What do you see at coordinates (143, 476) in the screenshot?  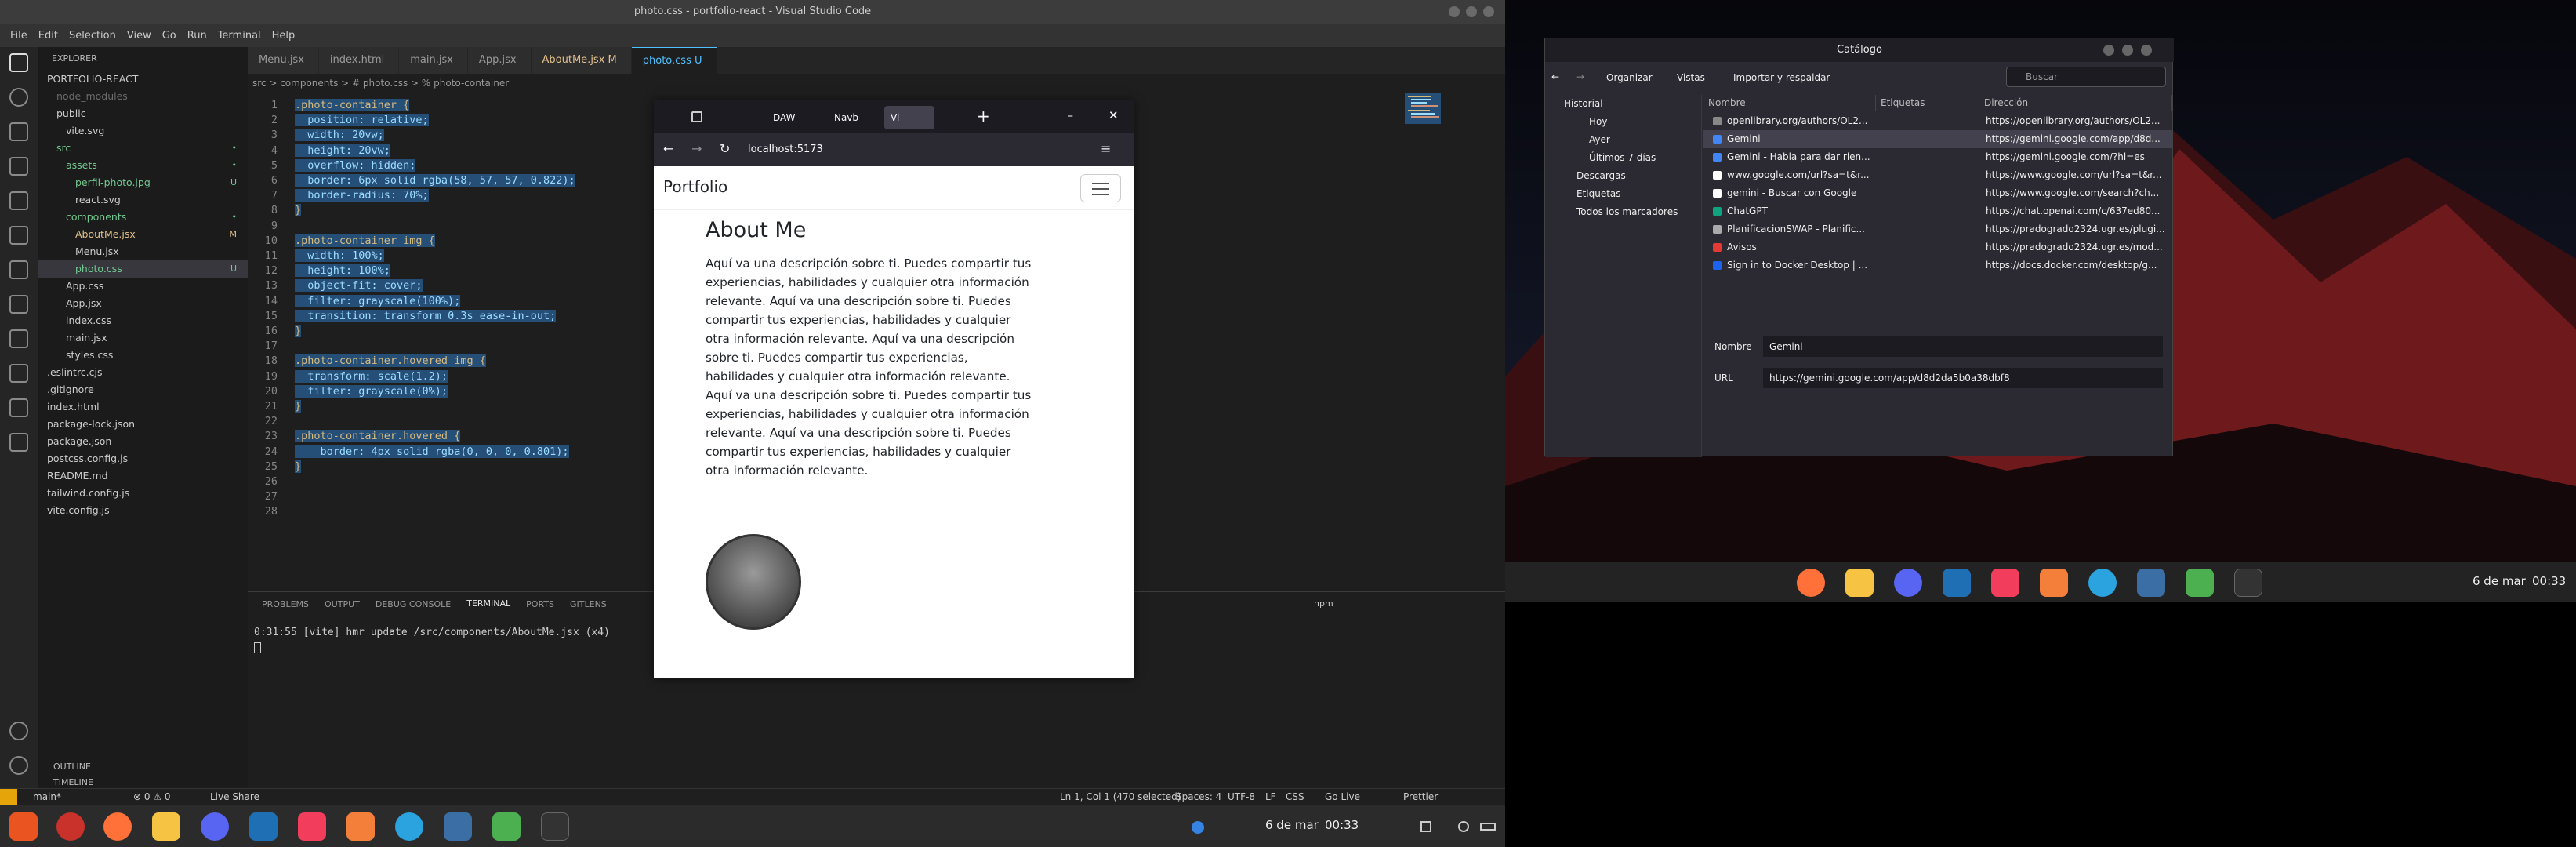 I see `tree-item: README.md` at bounding box center [143, 476].